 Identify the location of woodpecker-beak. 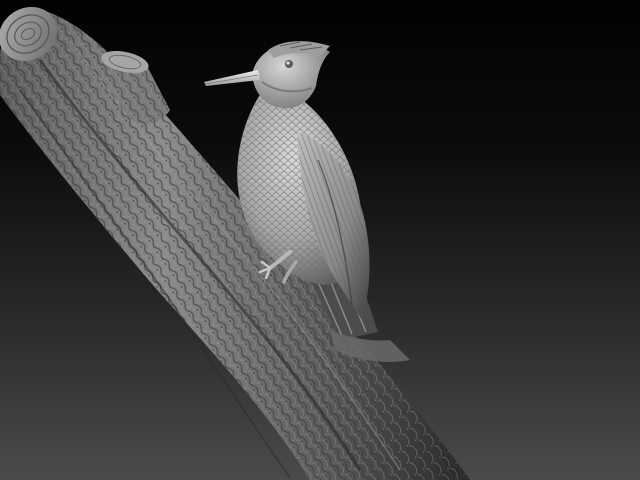
(232, 78).